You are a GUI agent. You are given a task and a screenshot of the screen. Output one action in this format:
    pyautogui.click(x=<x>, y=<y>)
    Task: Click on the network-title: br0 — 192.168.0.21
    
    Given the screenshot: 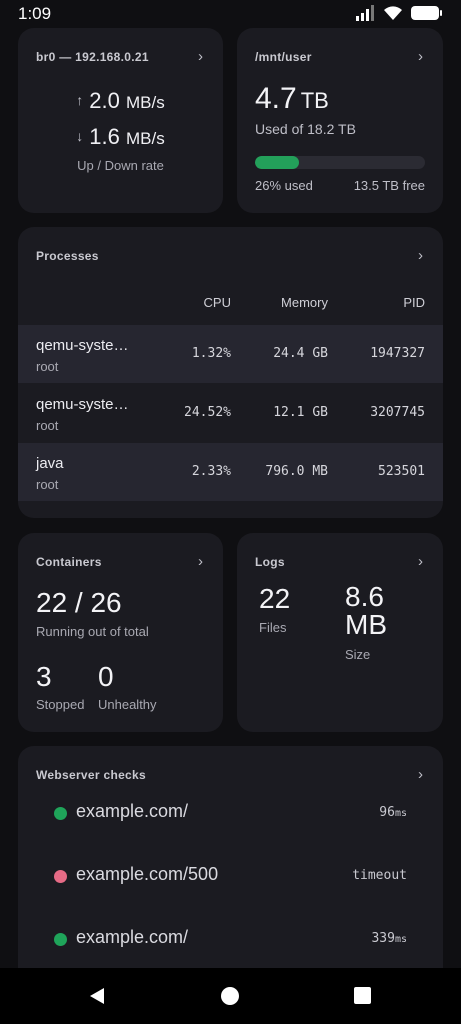 What is the action you would take?
    pyautogui.click(x=92, y=57)
    